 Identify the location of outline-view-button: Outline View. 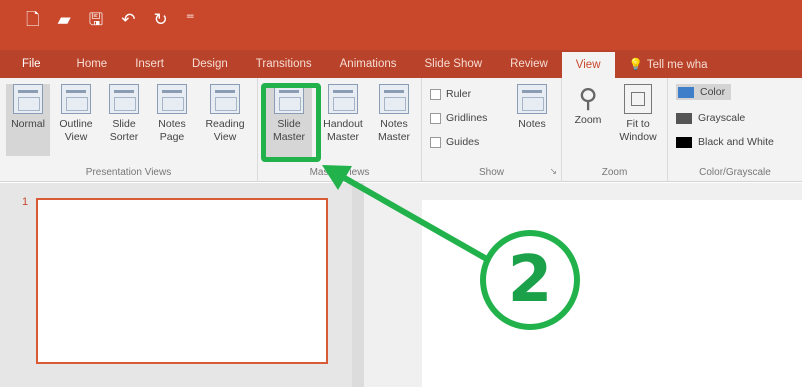
(76, 114).